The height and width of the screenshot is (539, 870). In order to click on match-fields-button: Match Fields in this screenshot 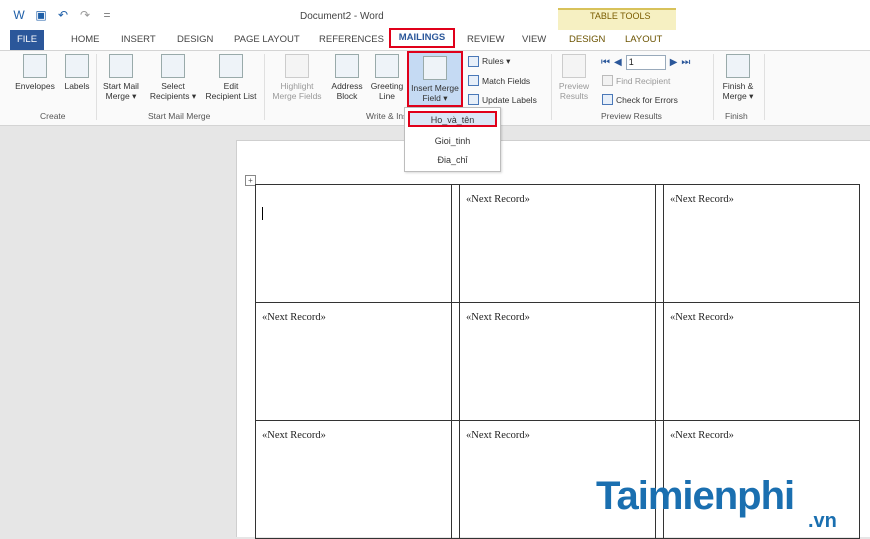, I will do `click(499, 80)`.